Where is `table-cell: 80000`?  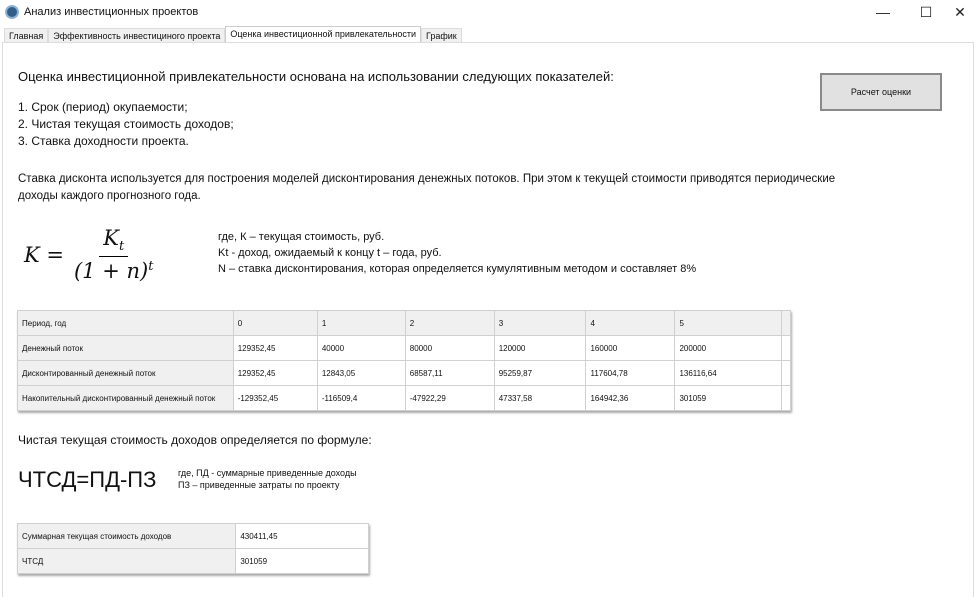 table-cell: 80000 is located at coordinates (449, 348).